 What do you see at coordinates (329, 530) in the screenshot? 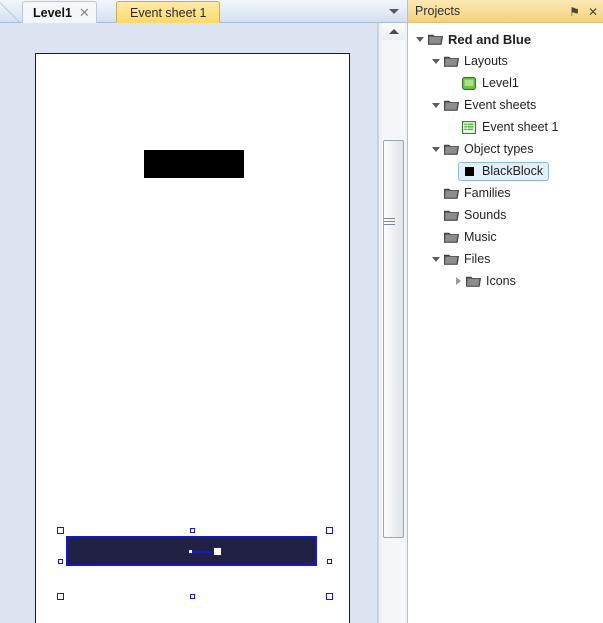
I see `selection-handle-top-right` at bounding box center [329, 530].